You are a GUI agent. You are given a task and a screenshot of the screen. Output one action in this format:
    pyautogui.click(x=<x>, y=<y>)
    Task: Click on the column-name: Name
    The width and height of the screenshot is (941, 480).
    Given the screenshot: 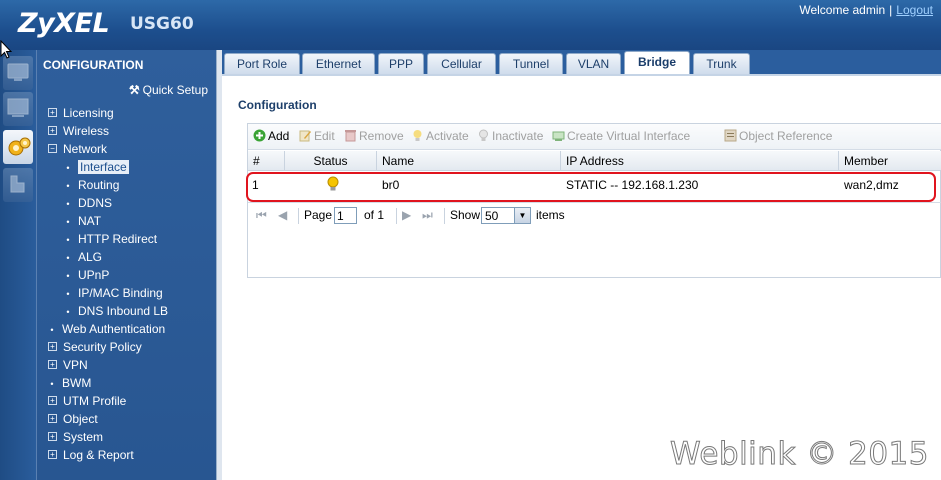 What is the action you would take?
    pyautogui.click(x=469, y=161)
    